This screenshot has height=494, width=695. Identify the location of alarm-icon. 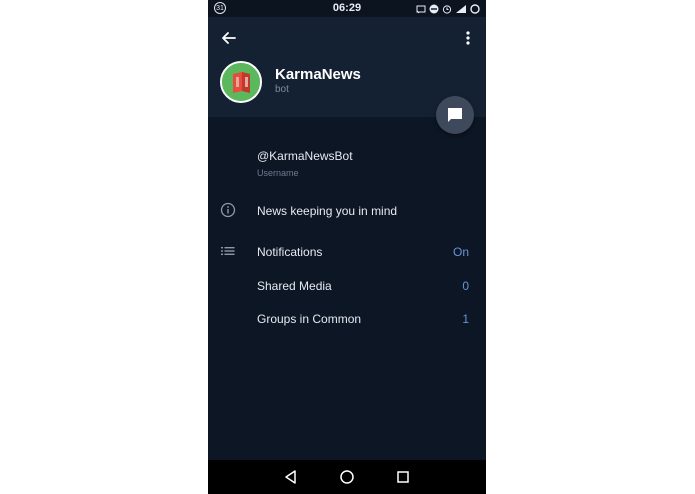
(447, 9).